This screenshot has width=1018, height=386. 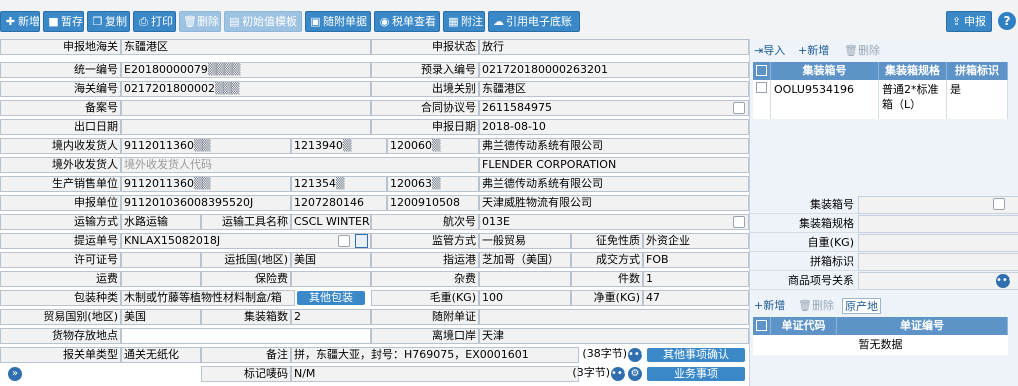 I want to click on foreign-consignor-code-field: 境外收发货人代码, so click(x=300, y=165).